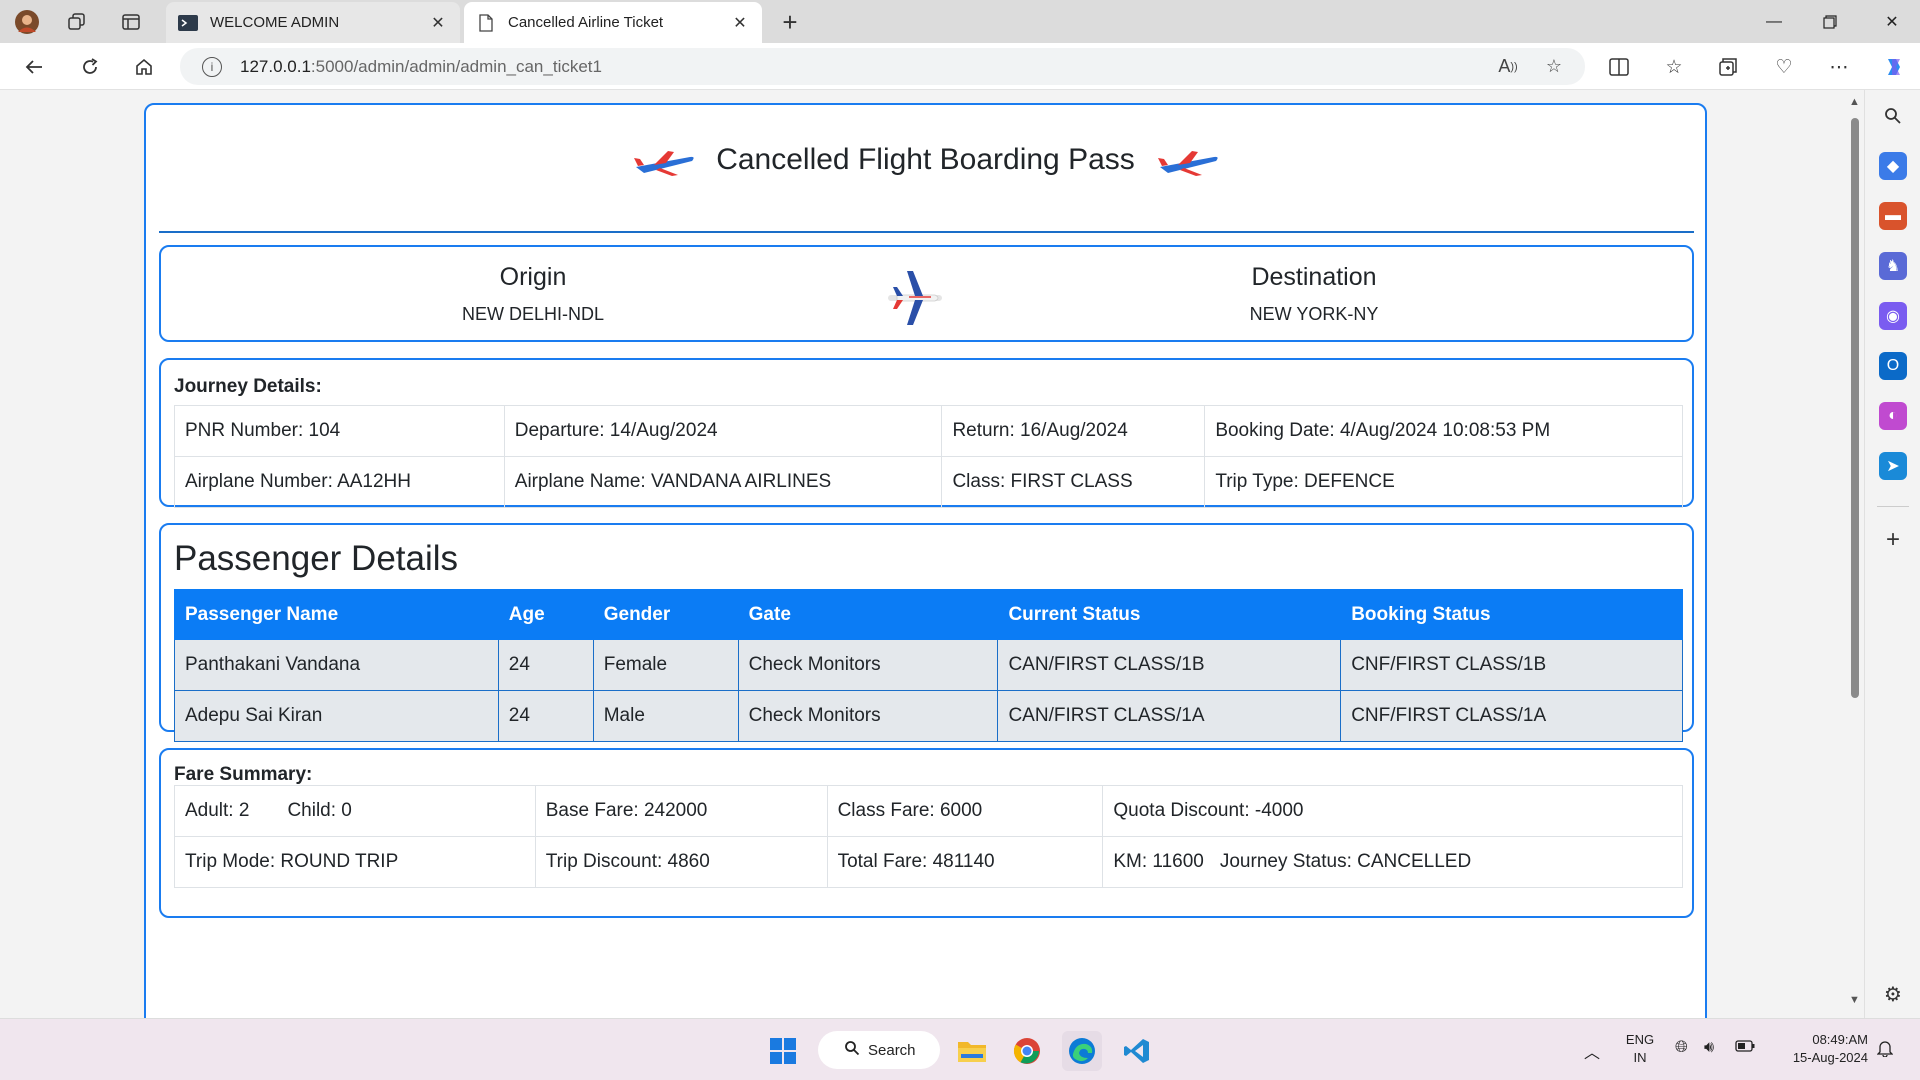 The width and height of the screenshot is (1920, 1080). What do you see at coordinates (723, 482) in the screenshot?
I see `airplane-name: Airplane Name: VANDANA AIRLINES` at bounding box center [723, 482].